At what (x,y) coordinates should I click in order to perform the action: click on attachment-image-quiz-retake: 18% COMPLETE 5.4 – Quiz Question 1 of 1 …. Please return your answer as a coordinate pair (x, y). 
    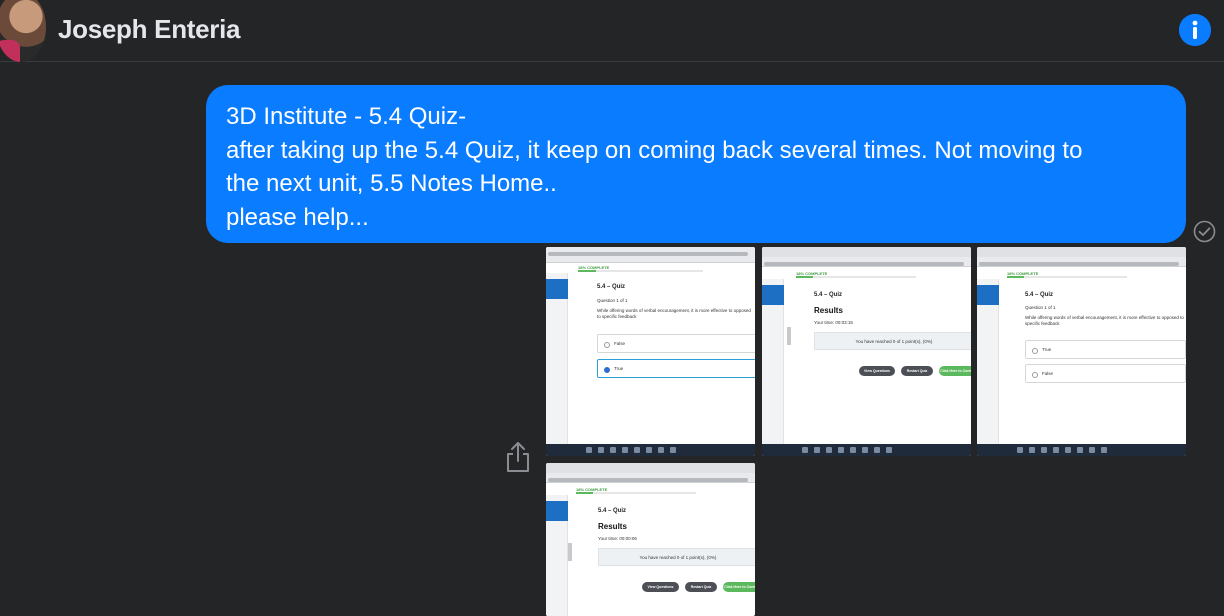
    Looking at the image, I should click on (1081, 351).